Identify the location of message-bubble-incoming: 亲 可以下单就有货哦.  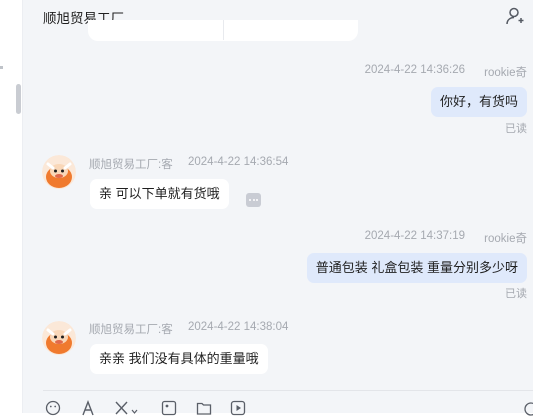
(159, 194).